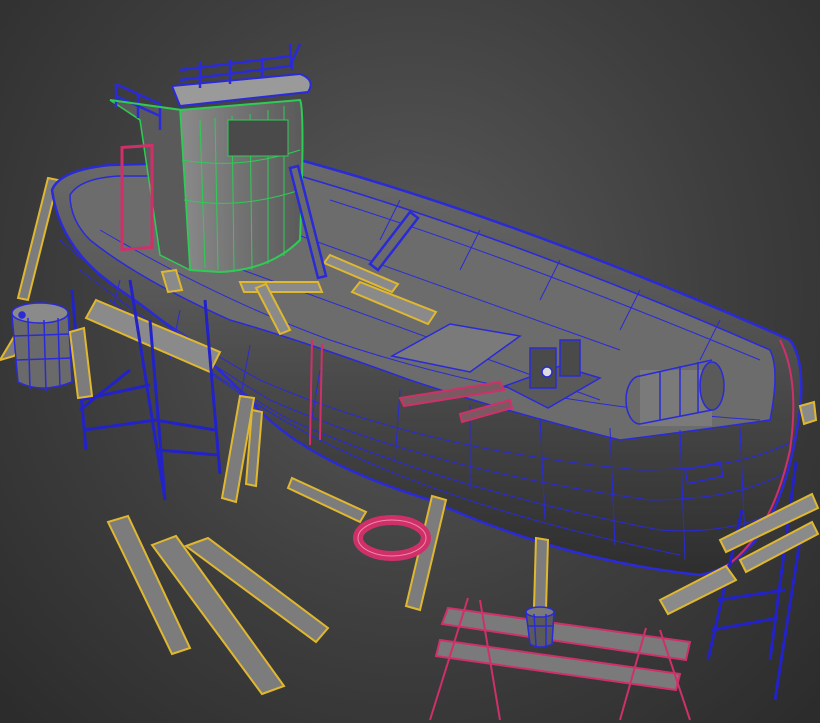 The width and height of the screenshot is (820, 723). What do you see at coordinates (218, 605) in the screenshot?
I see `ground-planks` at bounding box center [218, 605].